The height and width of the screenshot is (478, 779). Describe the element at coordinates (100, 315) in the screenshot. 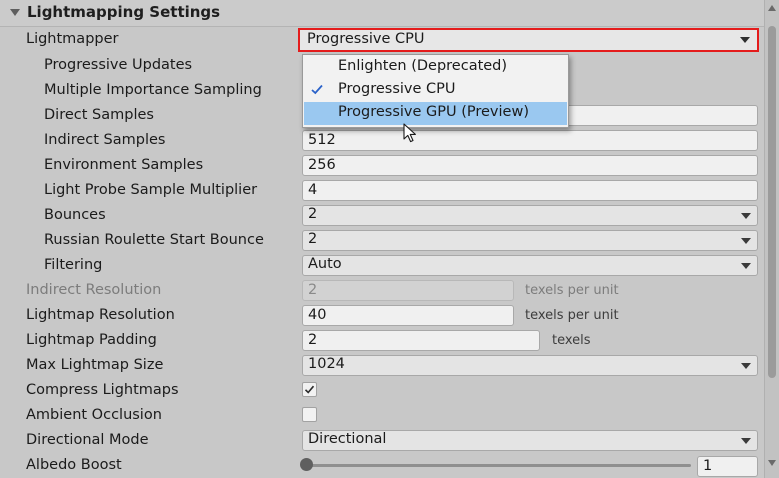

I see `lightmap-resolution-label: Lightmap Resolution` at that location.